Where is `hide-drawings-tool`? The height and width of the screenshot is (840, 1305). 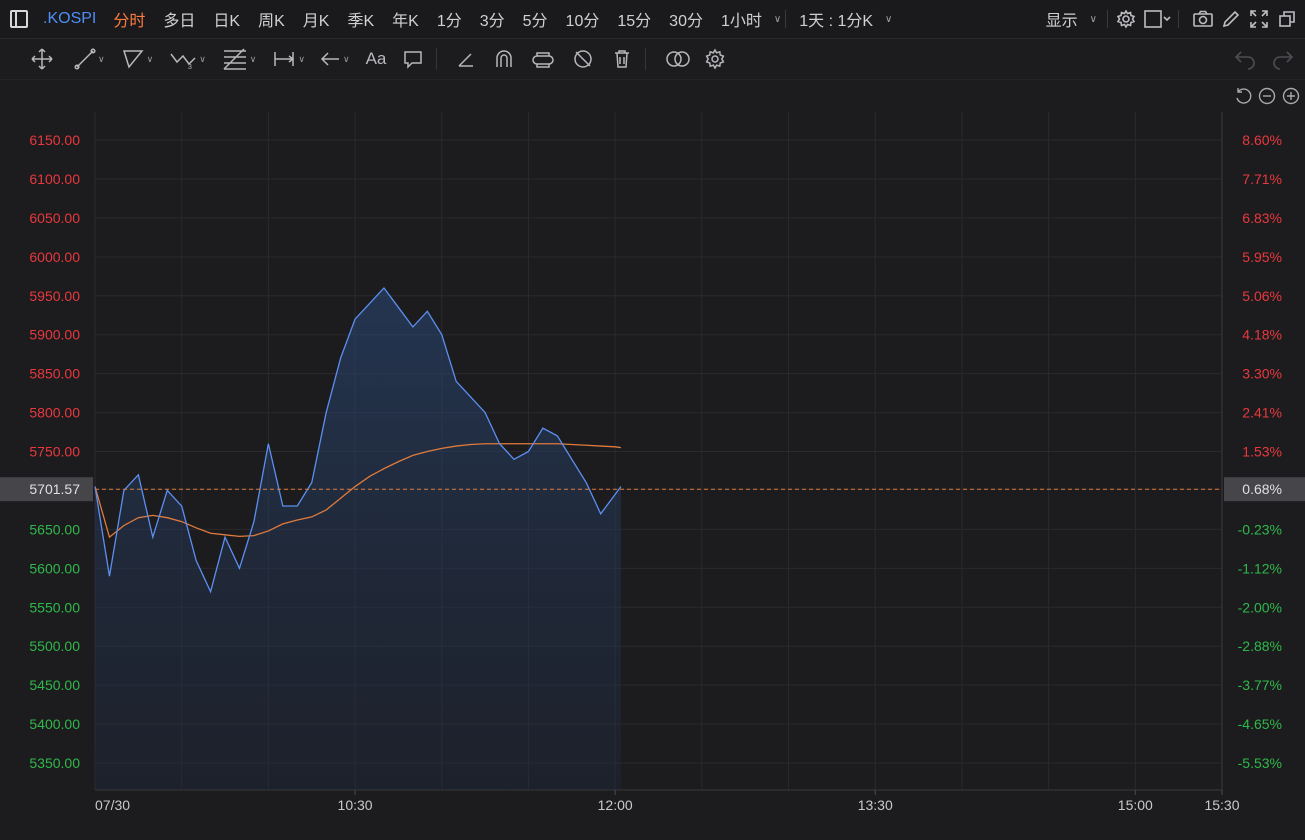
hide-drawings-tool is located at coordinates (583, 59).